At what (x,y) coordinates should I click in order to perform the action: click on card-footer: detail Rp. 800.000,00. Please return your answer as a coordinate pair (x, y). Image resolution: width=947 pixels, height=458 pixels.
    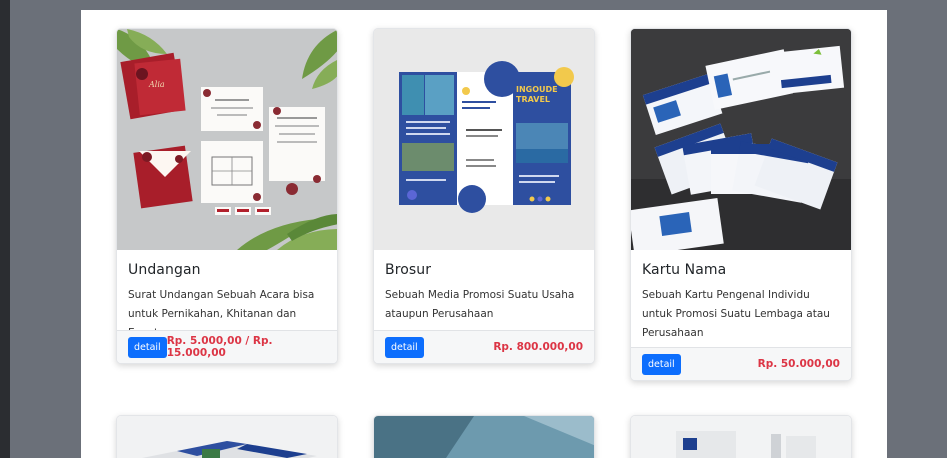
    Looking at the image, I should click on (484, 346).